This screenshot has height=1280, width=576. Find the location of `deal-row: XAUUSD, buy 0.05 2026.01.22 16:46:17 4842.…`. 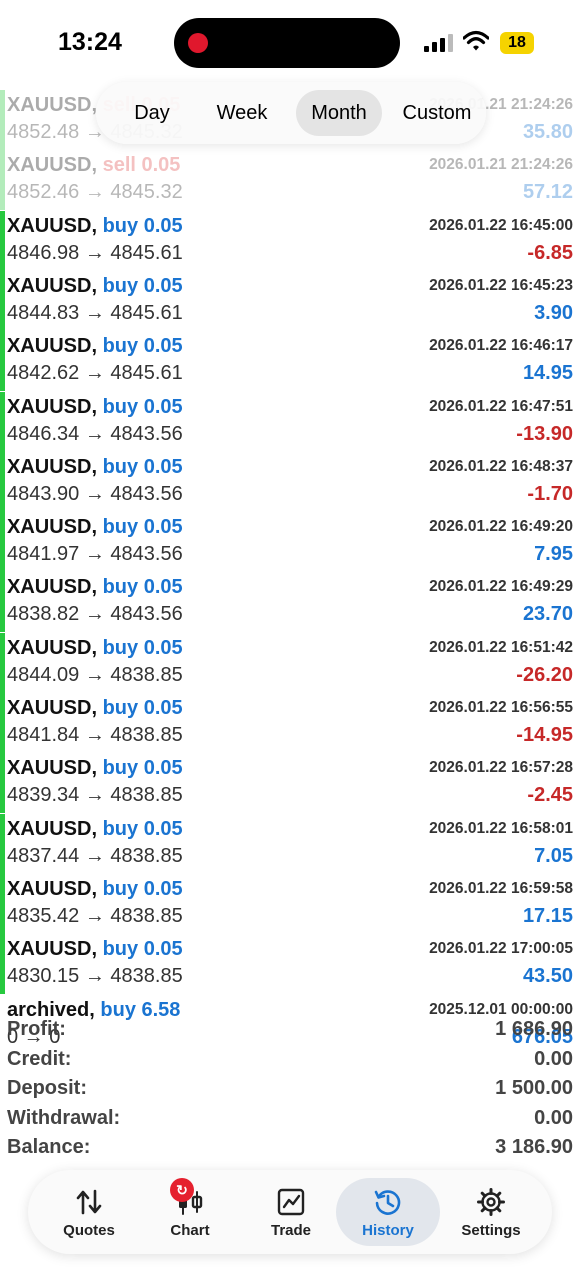

deal-row: XAUUSD, buy 0.05 2026.01.22 16:46:17 4842.… is located at coordinates (288, 361).